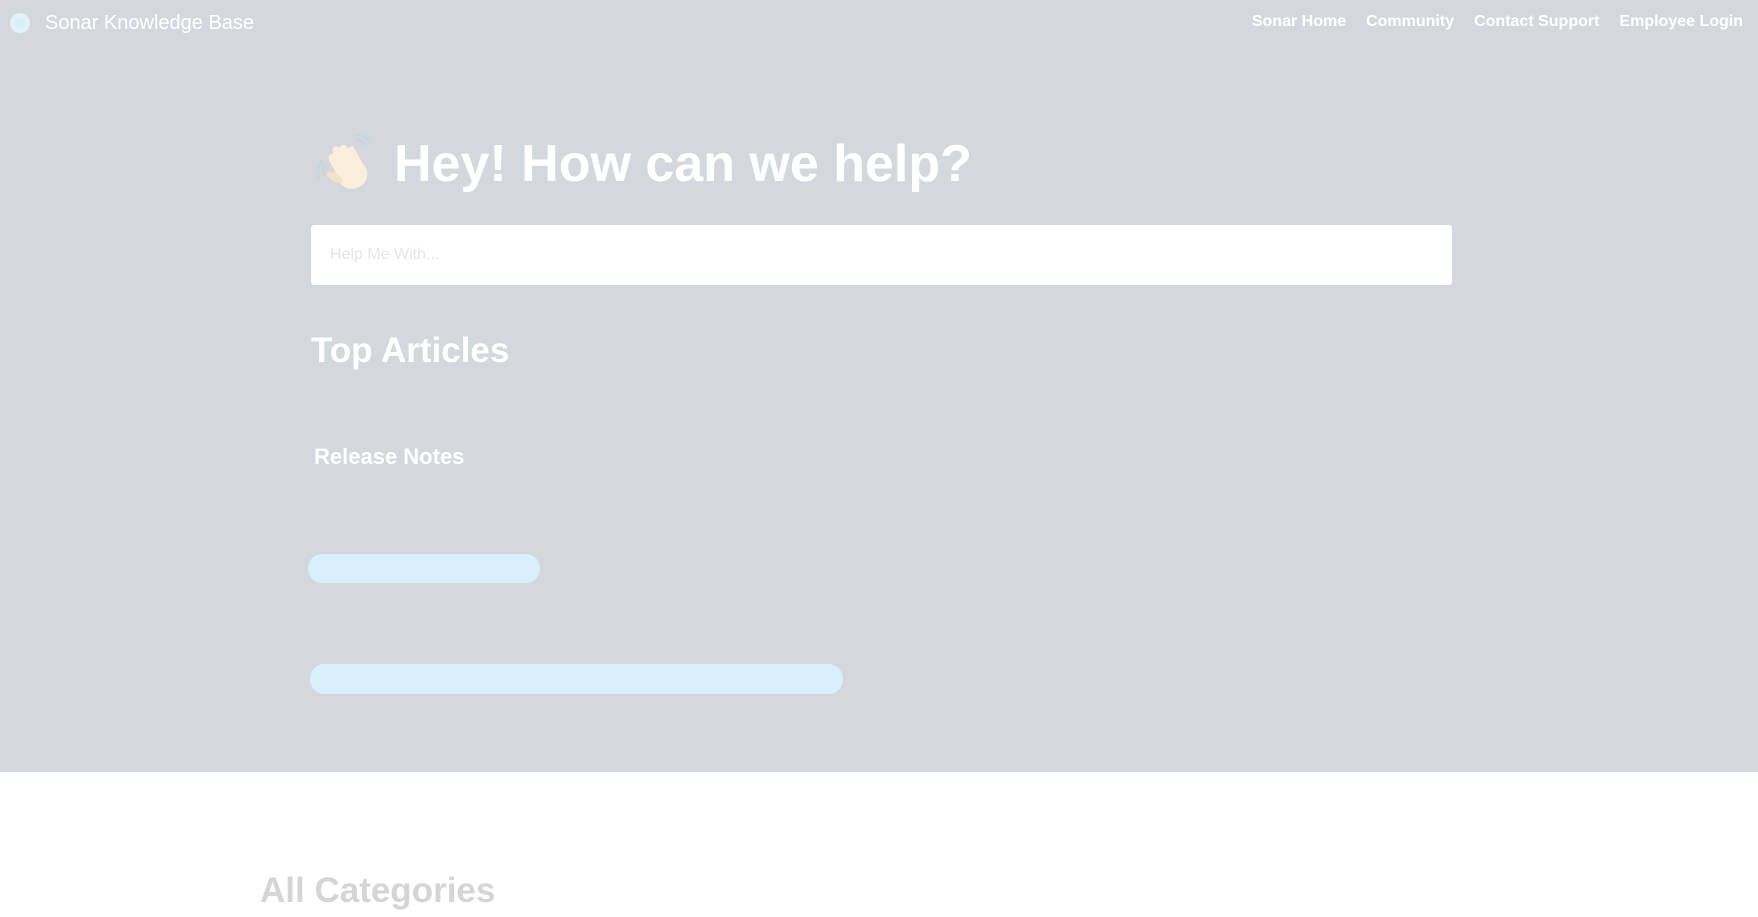  Describe the element at coordinates (1681, 22) in the screenshot. I see `nav-link-employee-login: Employee Login` at that location.